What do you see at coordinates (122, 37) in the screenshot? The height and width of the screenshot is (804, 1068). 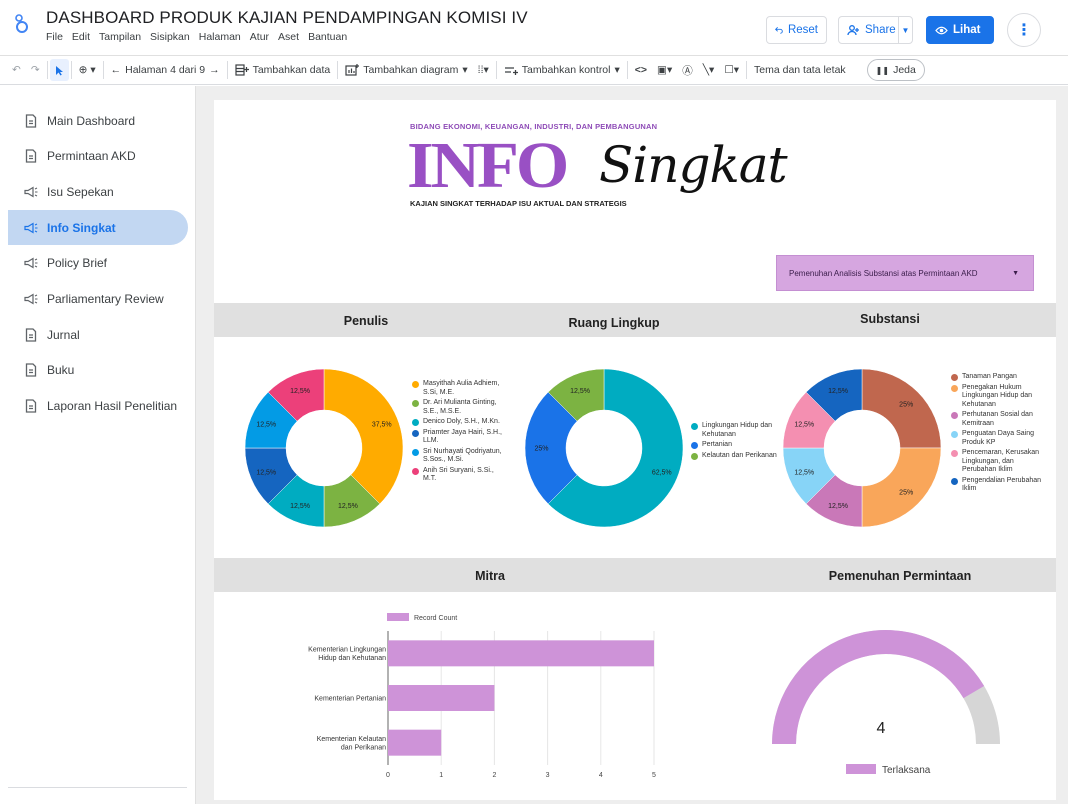 I see `menu-item: Tampilan` at bounding box center [122, 37].